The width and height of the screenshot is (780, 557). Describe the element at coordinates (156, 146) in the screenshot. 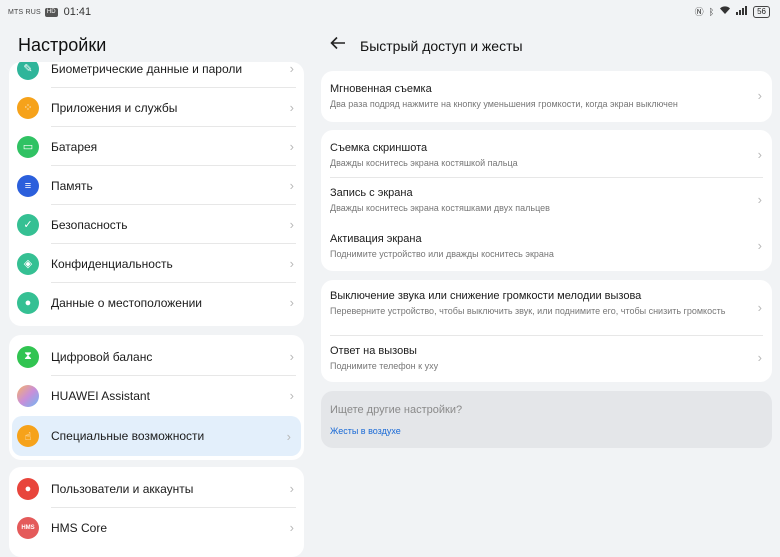

I see `settings-item-battery: ▭ Батарея ›` at that location.